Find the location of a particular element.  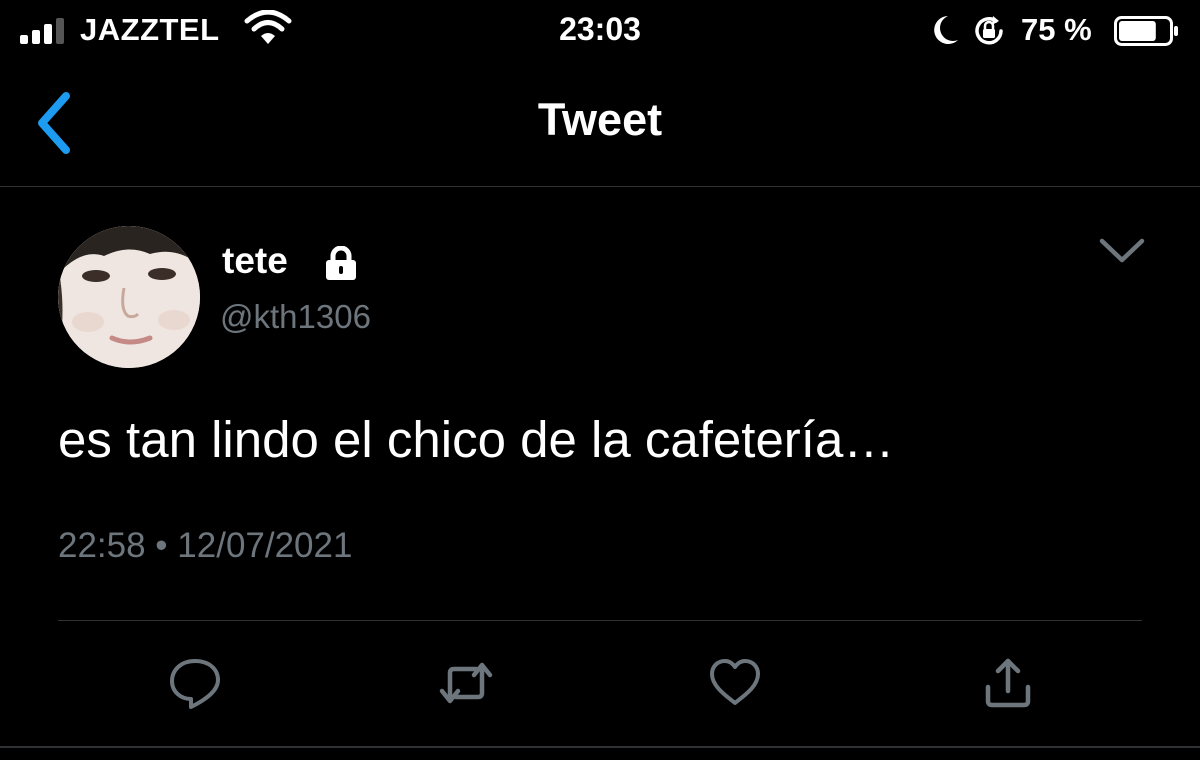

battery-level-fill is located at coordinates (1137, 31).